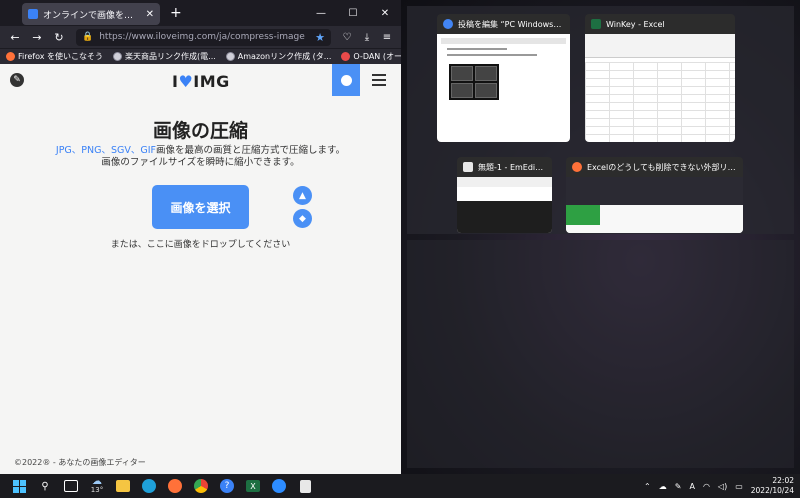 This screenshot has width=800, height=498. What do you see at coordinates (88, 37) in the screenshot?
I see `lock-icon: 🔒` at bounding box center [88, 37].